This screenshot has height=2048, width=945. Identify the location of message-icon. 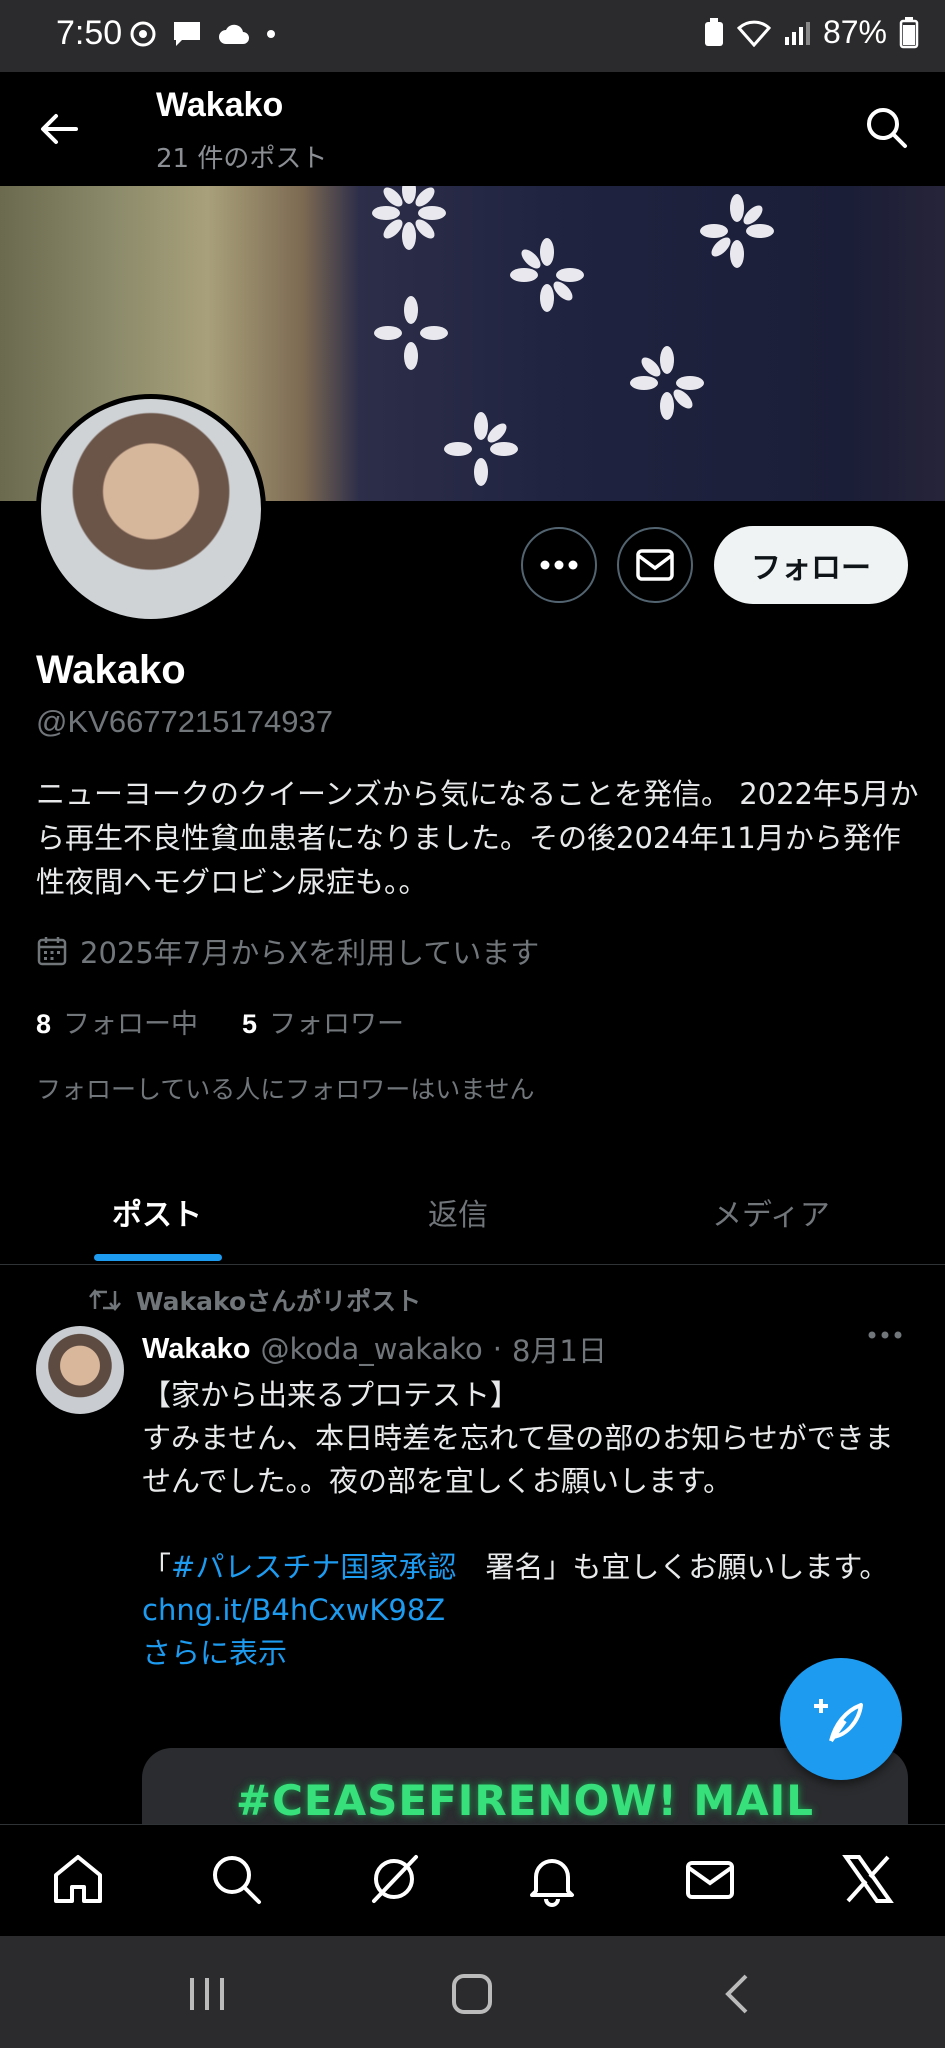
(187, 34).